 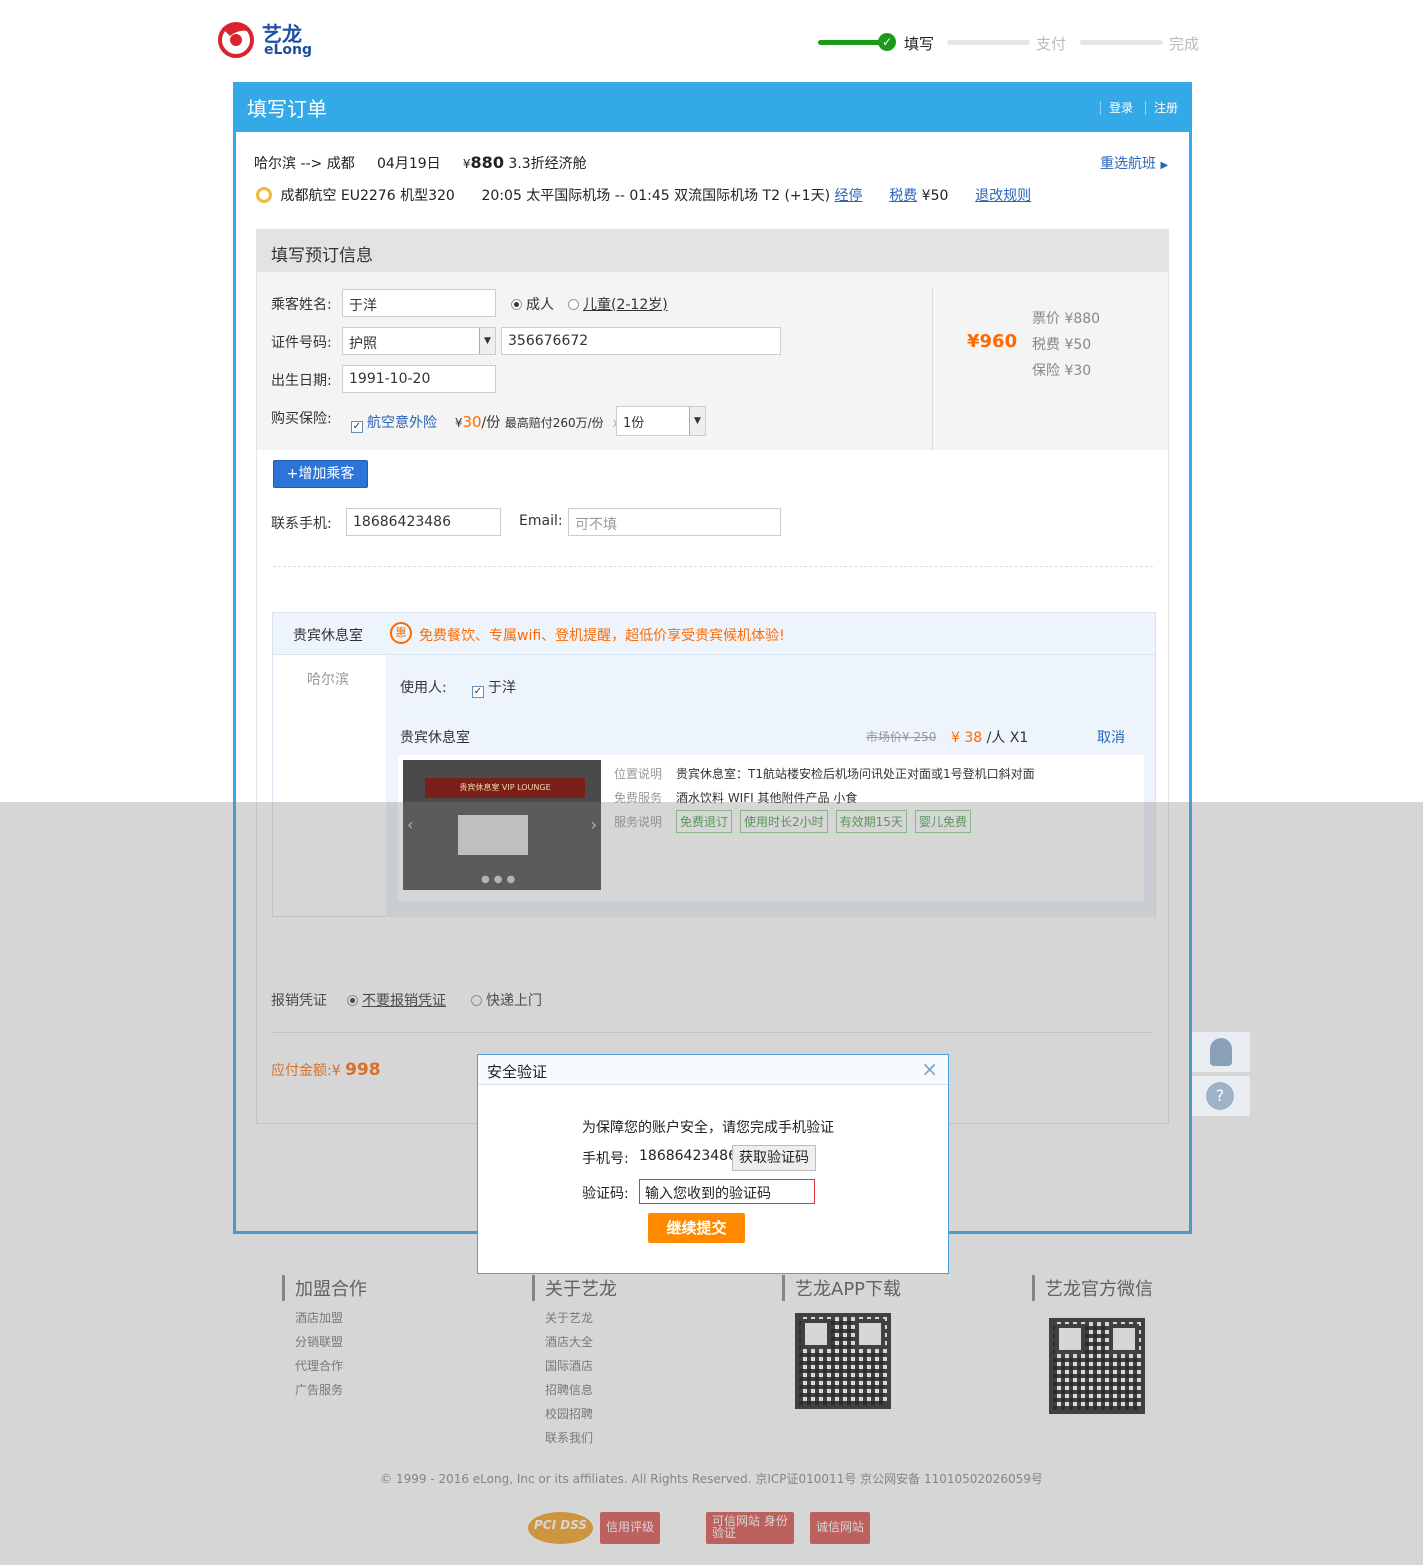 I want to click on progress-steps: ✓ 填写 支付 完成, so click(x=1013, y=43).